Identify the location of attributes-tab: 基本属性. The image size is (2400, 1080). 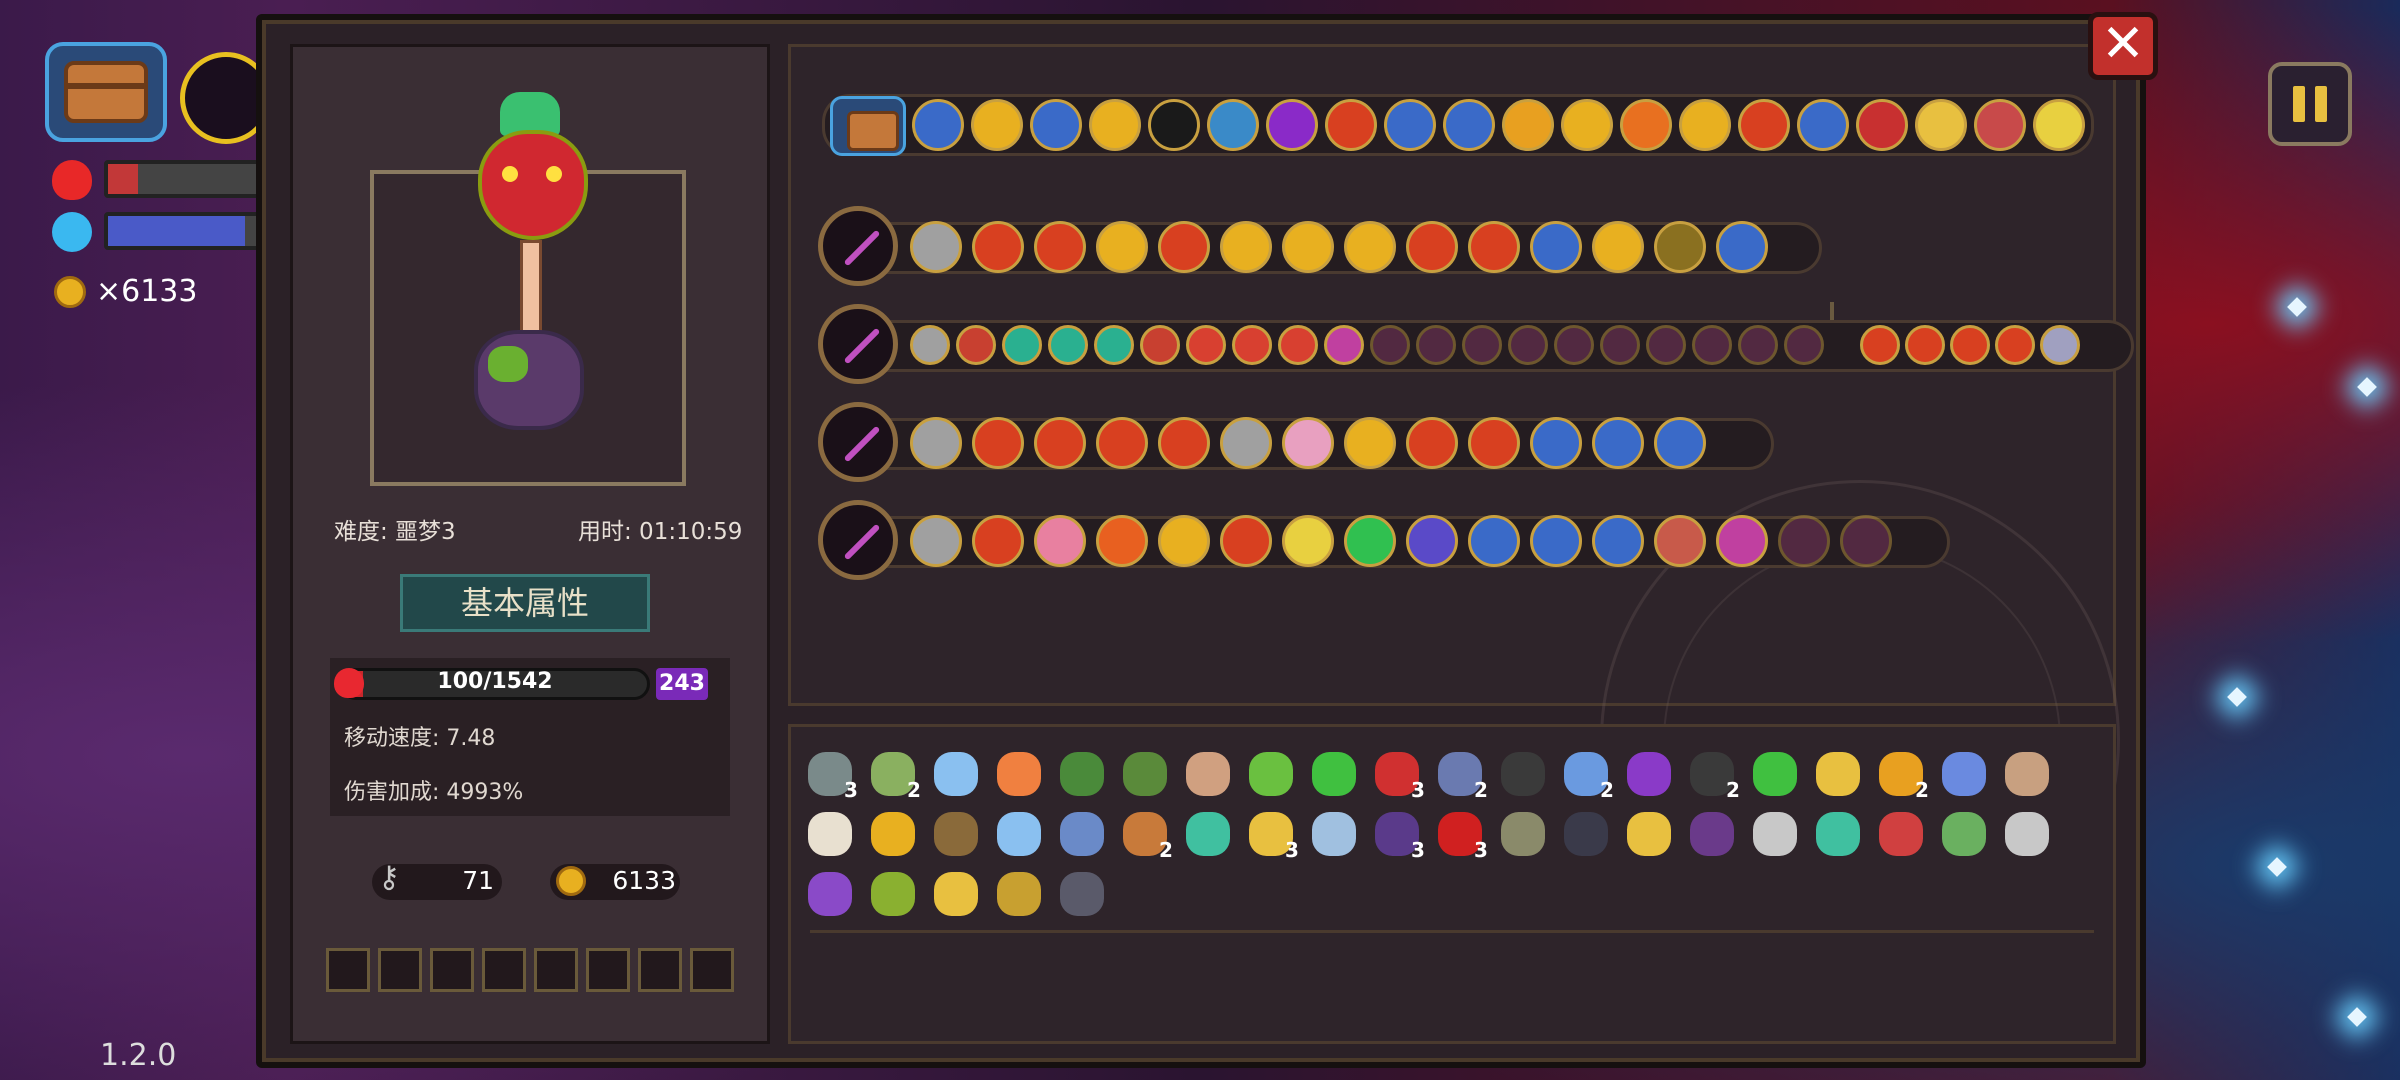
(525, 603).